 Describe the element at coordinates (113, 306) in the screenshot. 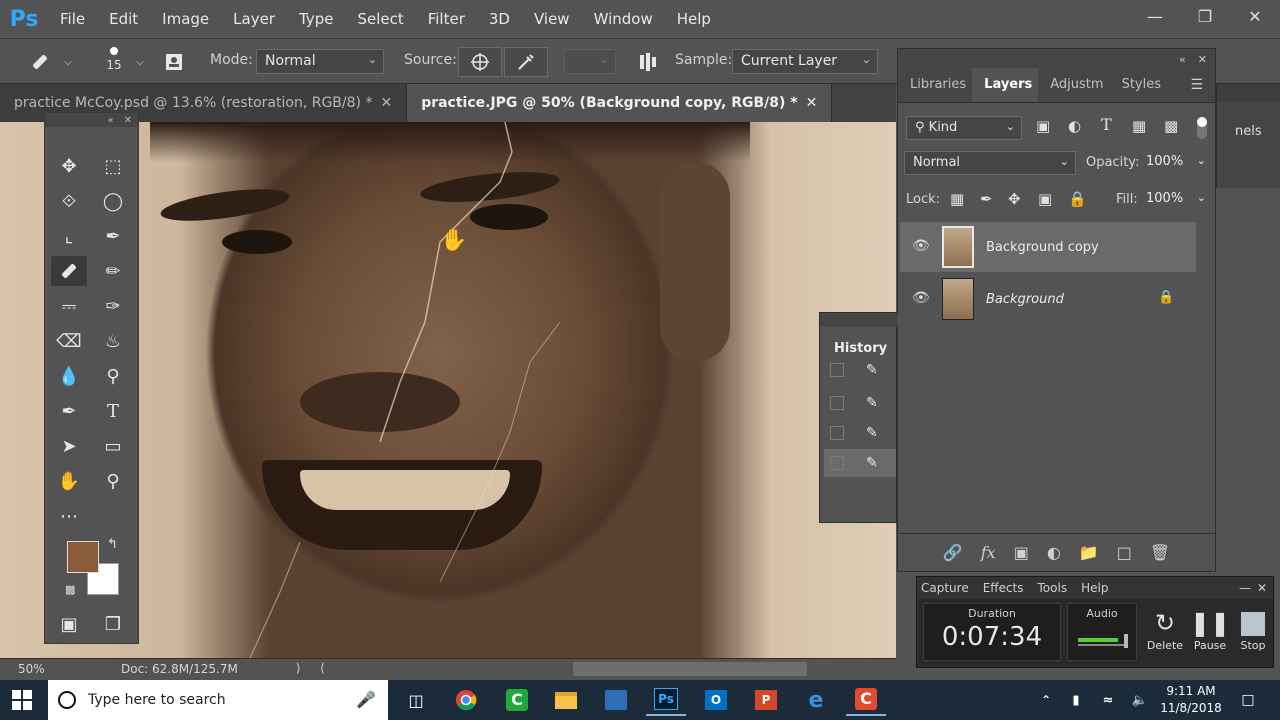

I see `history-brush-tool-icon: ✑` at that location.